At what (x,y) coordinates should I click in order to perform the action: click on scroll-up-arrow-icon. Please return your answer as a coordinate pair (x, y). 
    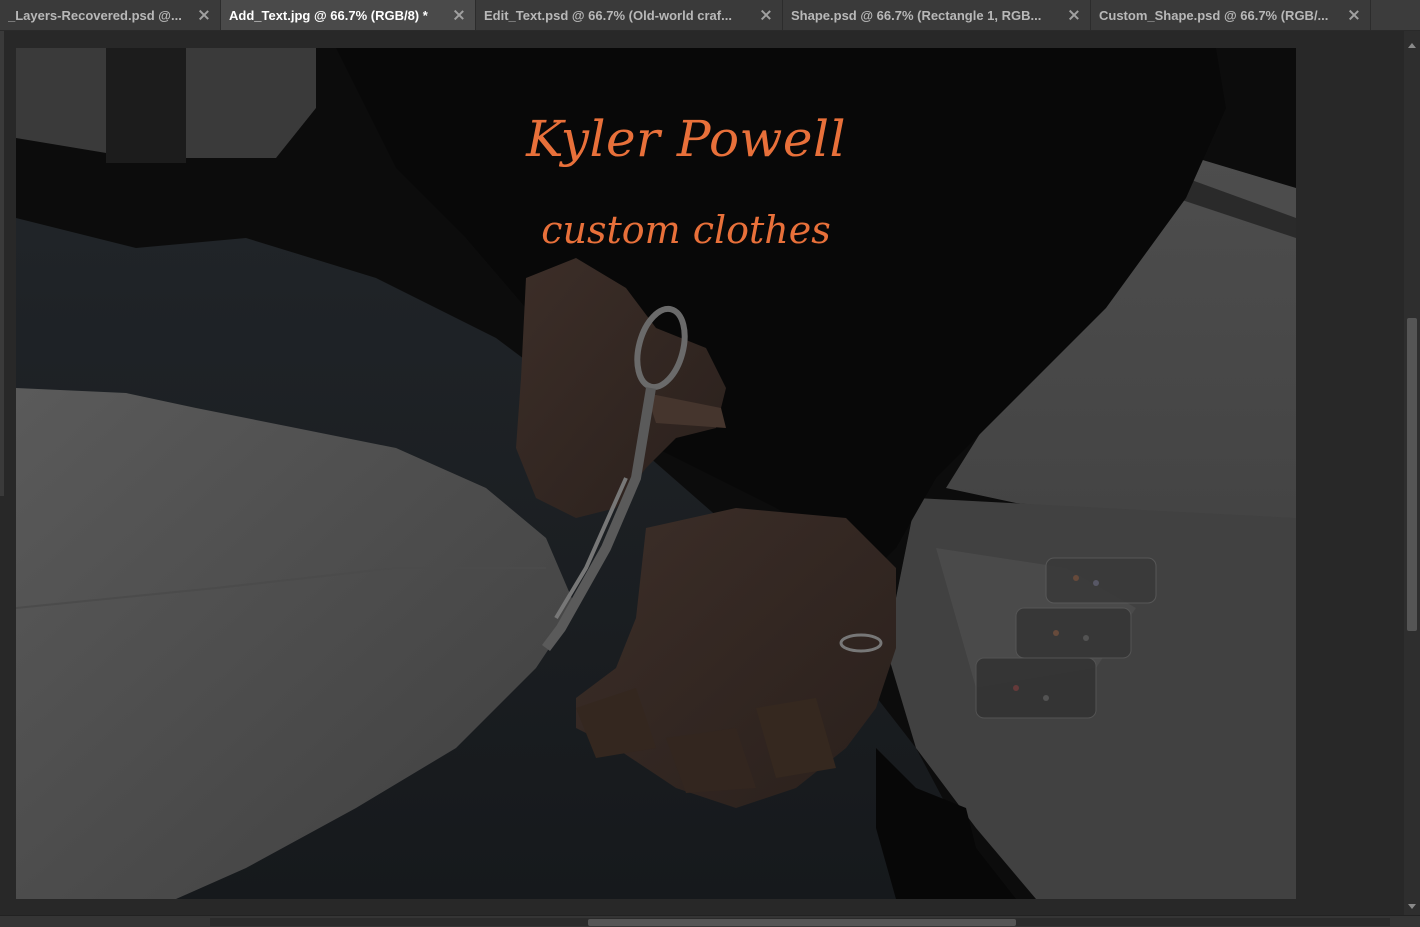
    Looking at the image, I should click on (1412, 45).